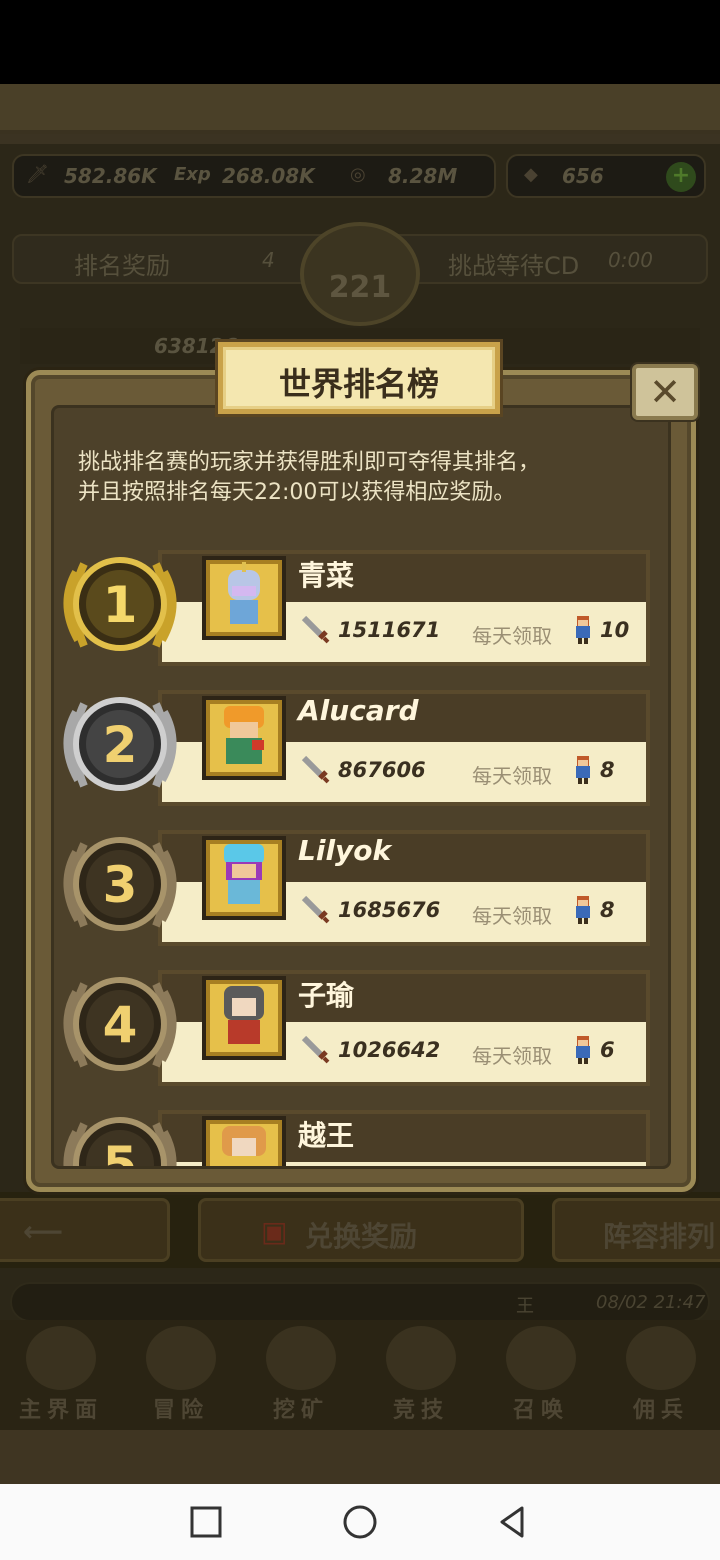 The width and height of the screenshot is (720, 1560). Describe the element at coordinates (630, 260) in the screenshot. I see `challenge-cd-value: 0:00` at that location.